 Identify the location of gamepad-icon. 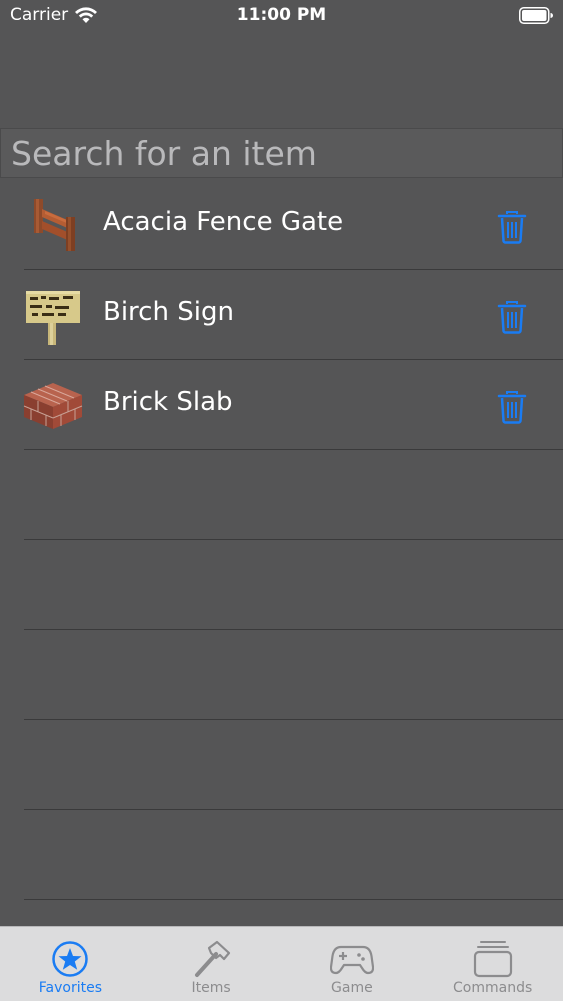
(351, 960).